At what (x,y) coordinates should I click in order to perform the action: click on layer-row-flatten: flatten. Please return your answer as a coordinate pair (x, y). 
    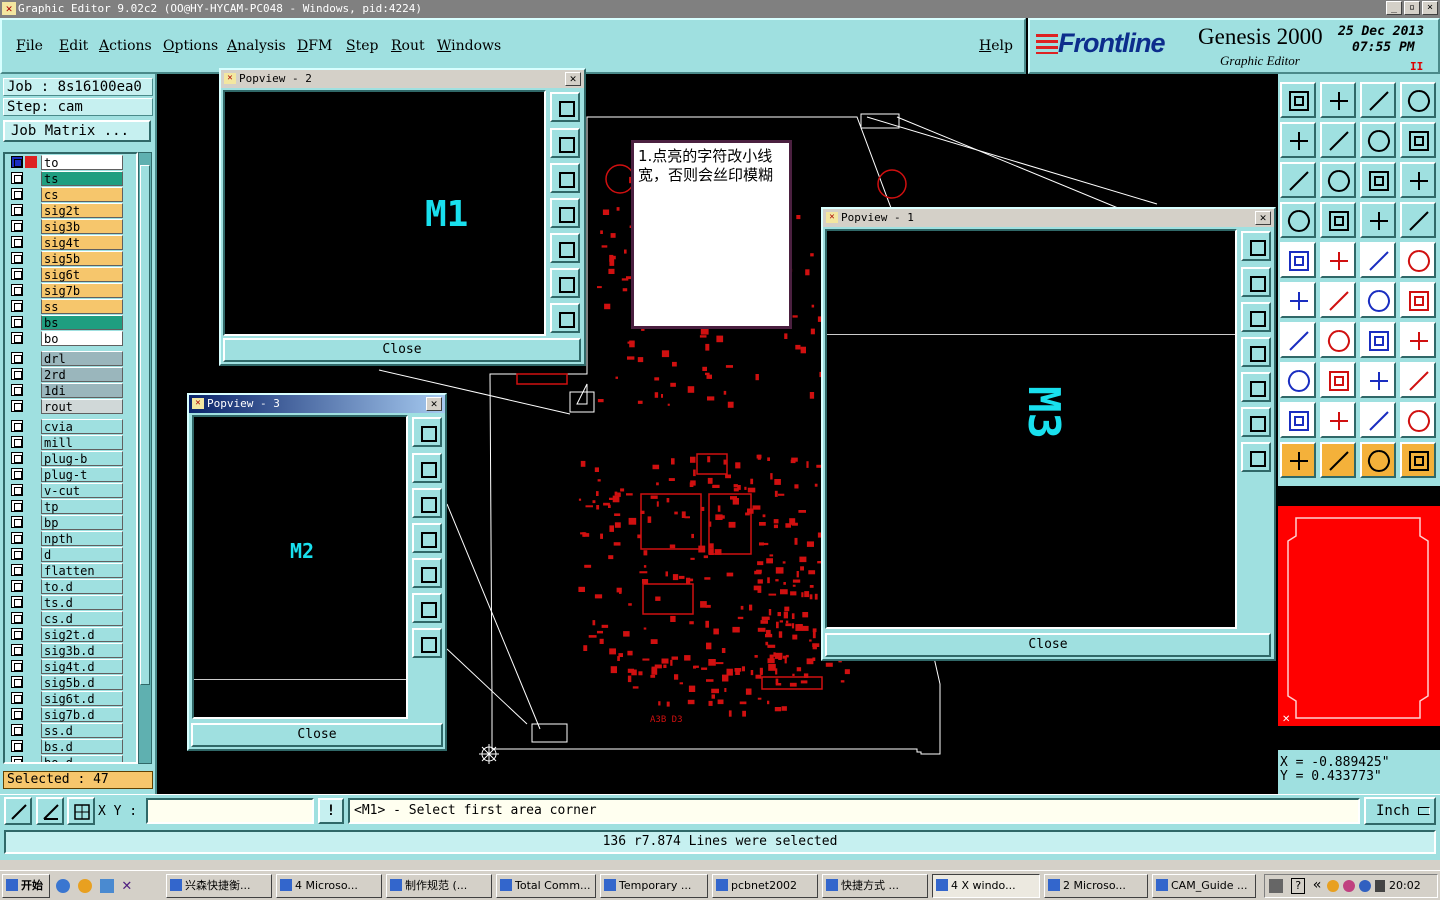
    Looking at the image, I should click on (70, 570).